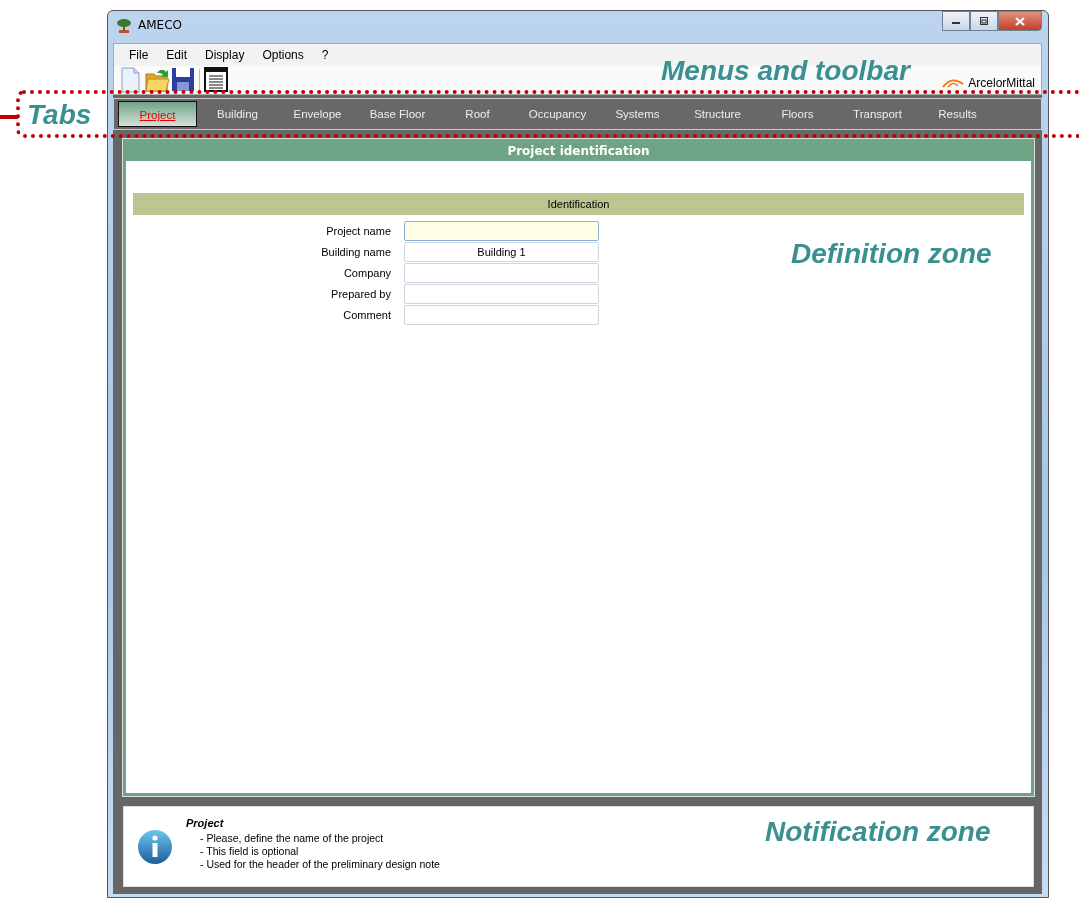  What do you see at coordinates (139, 55) in the screenshot?
I see `menu-item: File` at bounding box center [139, 55].